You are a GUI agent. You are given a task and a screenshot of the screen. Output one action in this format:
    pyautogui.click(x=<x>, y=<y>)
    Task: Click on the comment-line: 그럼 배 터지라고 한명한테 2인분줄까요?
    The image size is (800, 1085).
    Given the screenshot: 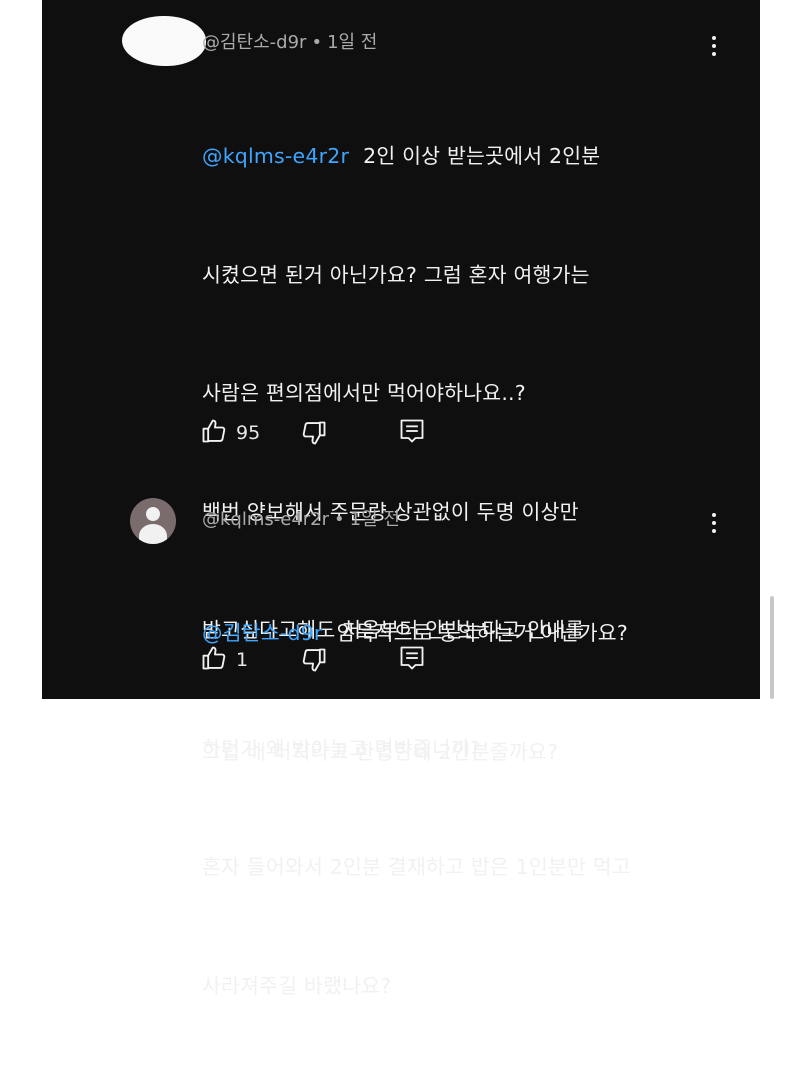 What is the action you would take?
    pyautogui.click(x=380, y=751)
    